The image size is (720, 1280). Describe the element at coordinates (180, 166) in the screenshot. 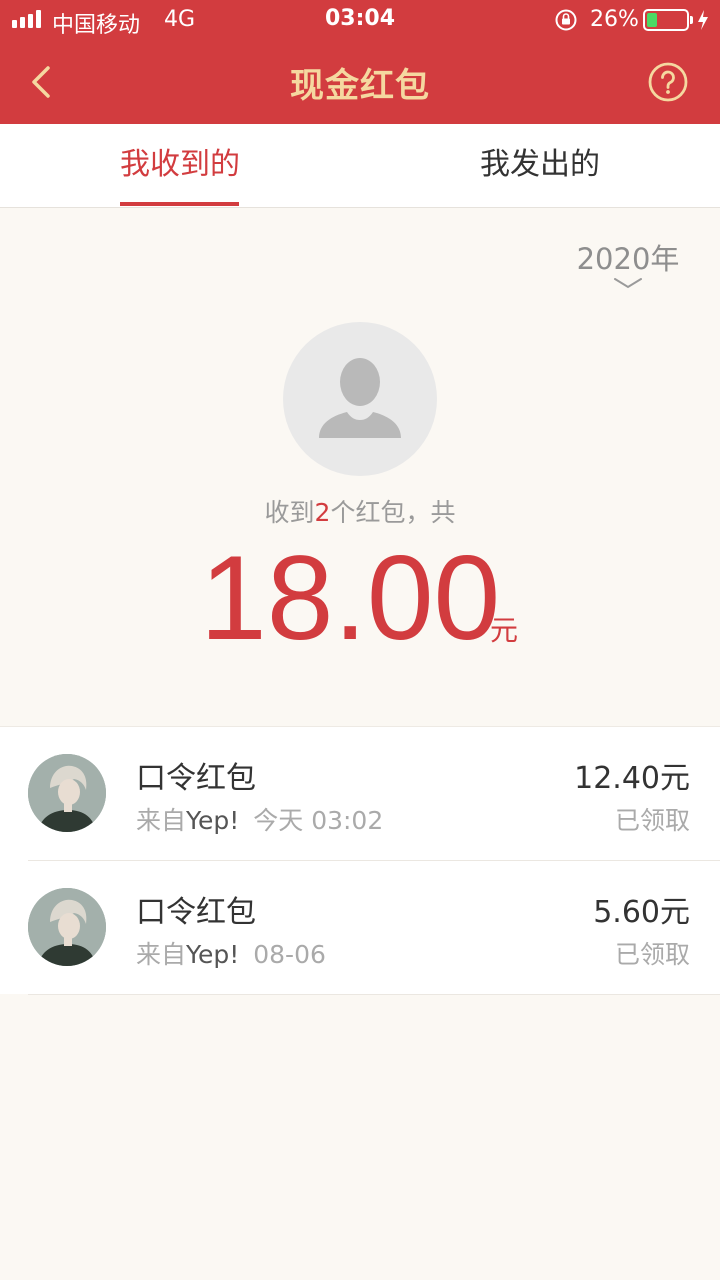

I see `tab-received: 我收到的` at that location.